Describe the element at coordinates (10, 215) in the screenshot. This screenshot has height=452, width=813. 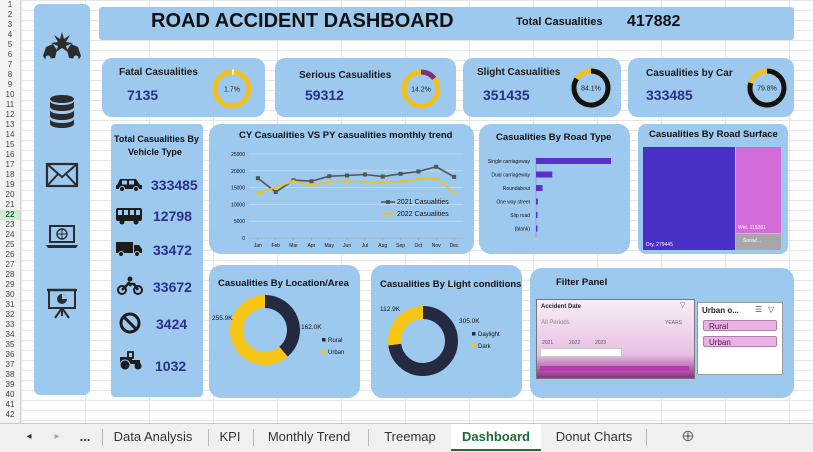
I see `row-number: 22` at that location.